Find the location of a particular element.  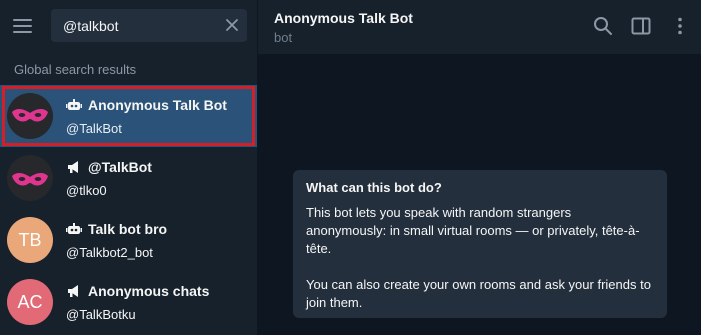

result-name: Anonymous chats is located at coordinates (149, 291).